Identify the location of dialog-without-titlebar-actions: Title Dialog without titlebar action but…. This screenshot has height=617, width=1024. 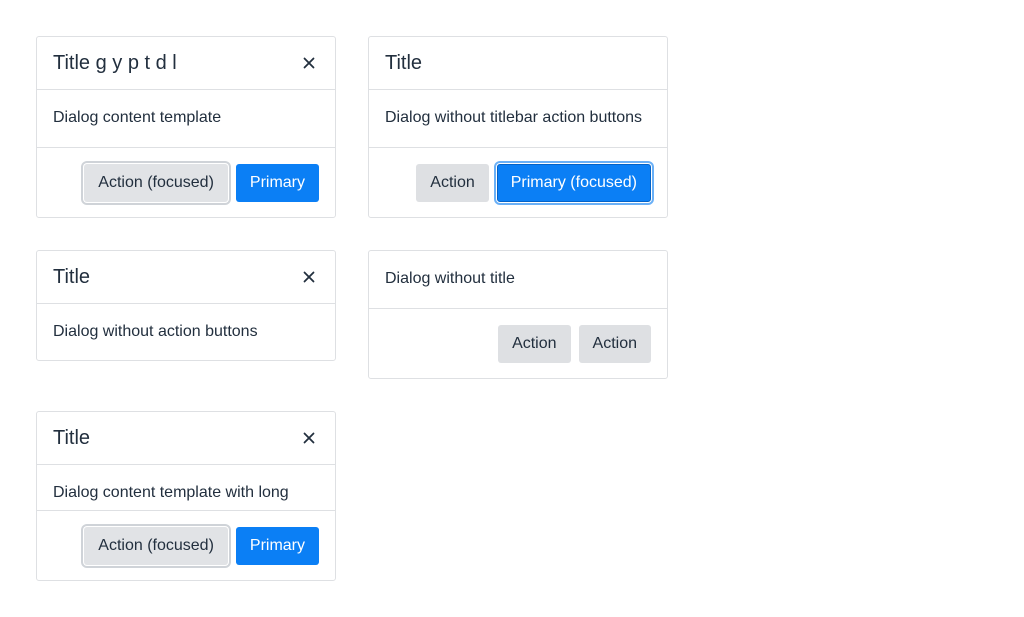
(518, 127).